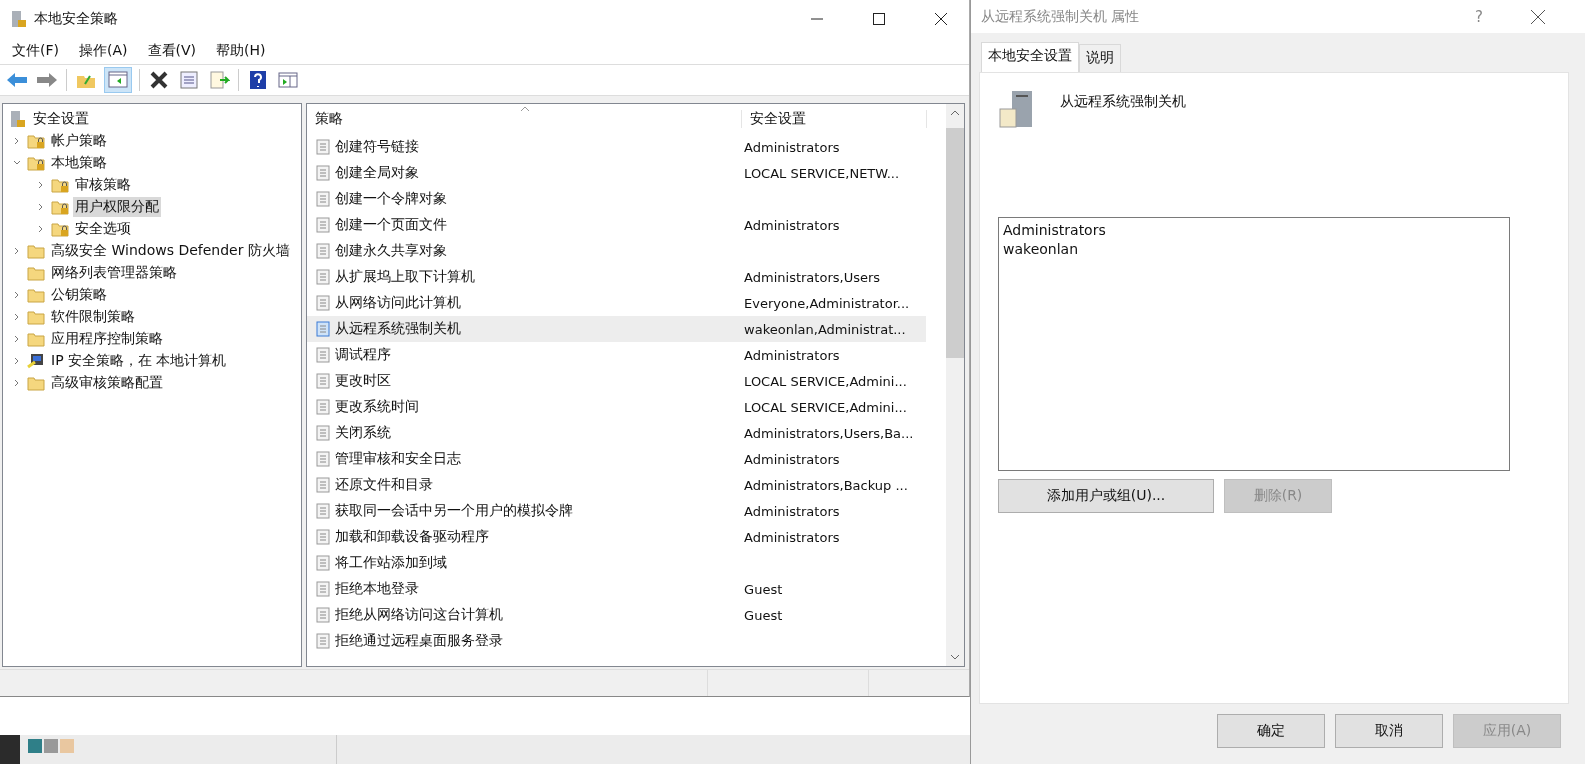  What do you see at coordinates (1254, 230) in the screenshot?
I see `member-item: Administrators` at bounding box center [1254, 230].